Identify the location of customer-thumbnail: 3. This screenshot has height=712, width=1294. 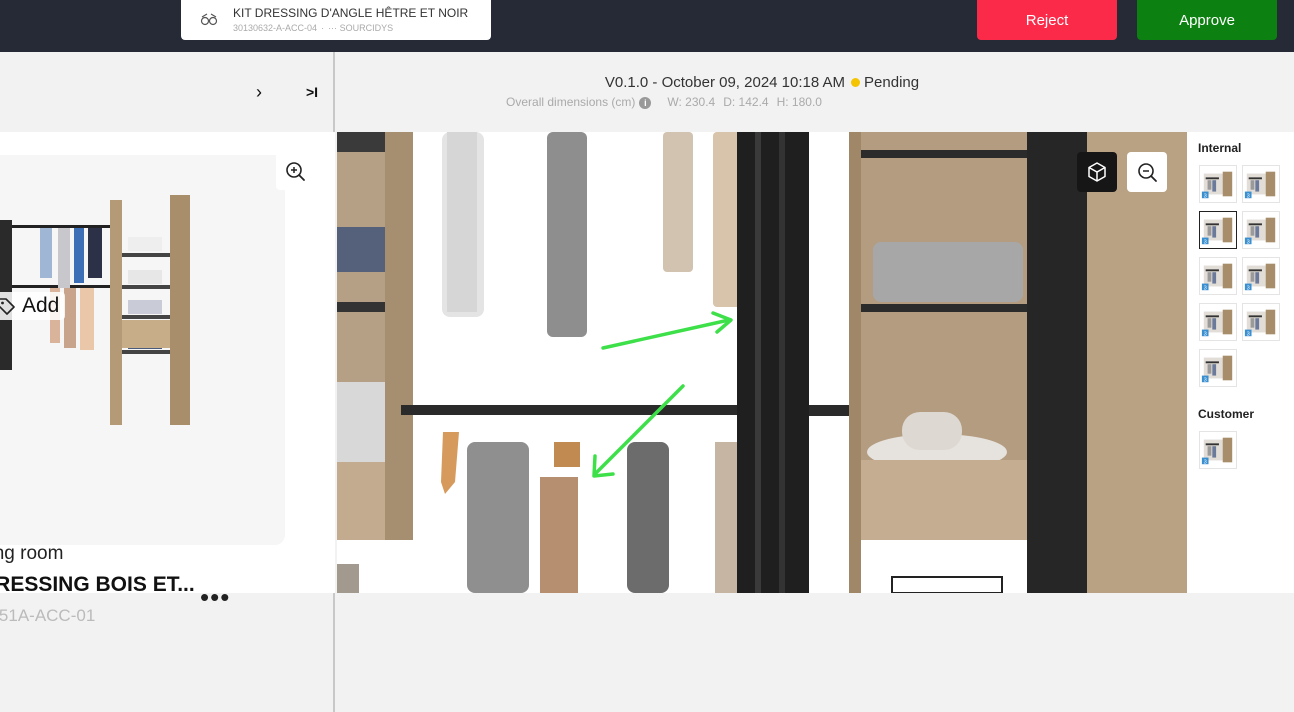
(1218, 450).